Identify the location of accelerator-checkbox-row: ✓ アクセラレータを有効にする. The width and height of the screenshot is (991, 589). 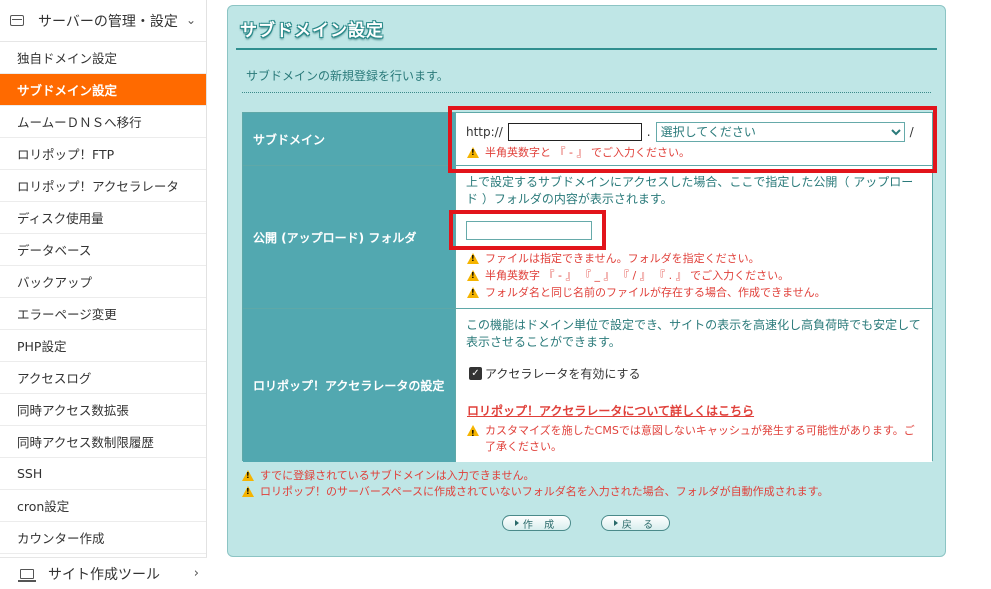
(555, 373).